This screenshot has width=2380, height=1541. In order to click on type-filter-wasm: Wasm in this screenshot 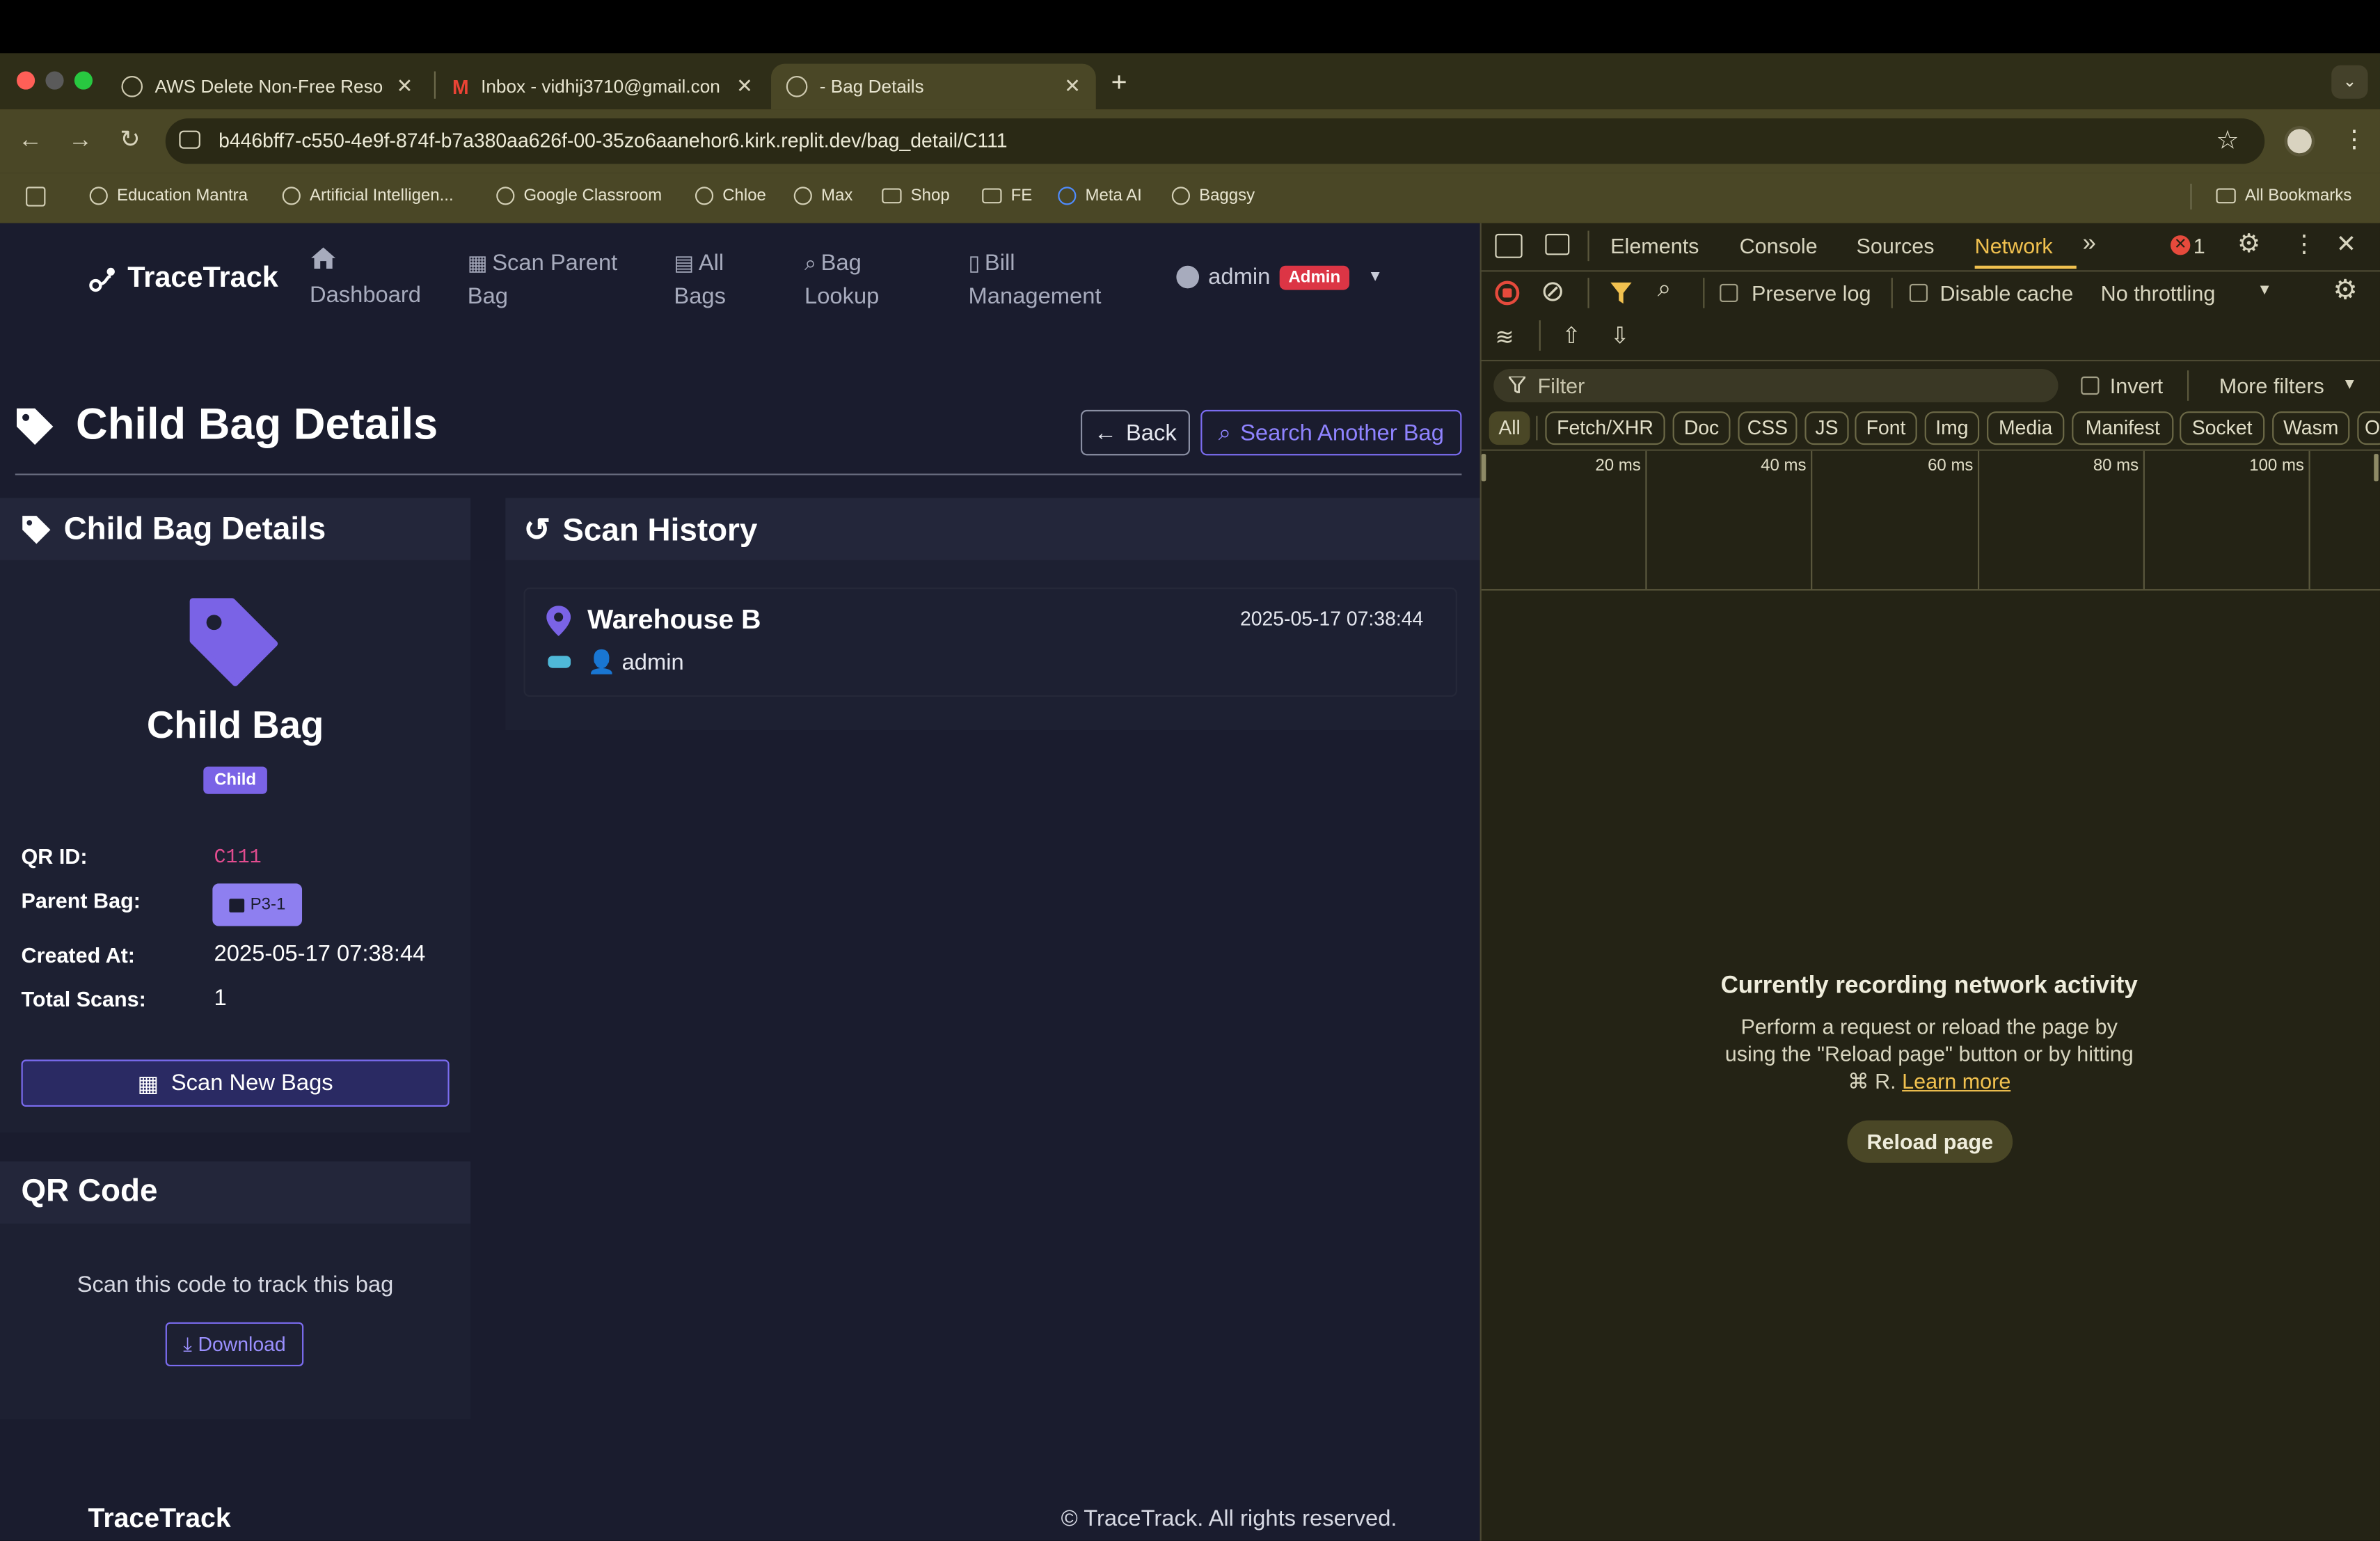, I will do `click(2311, 428)`.